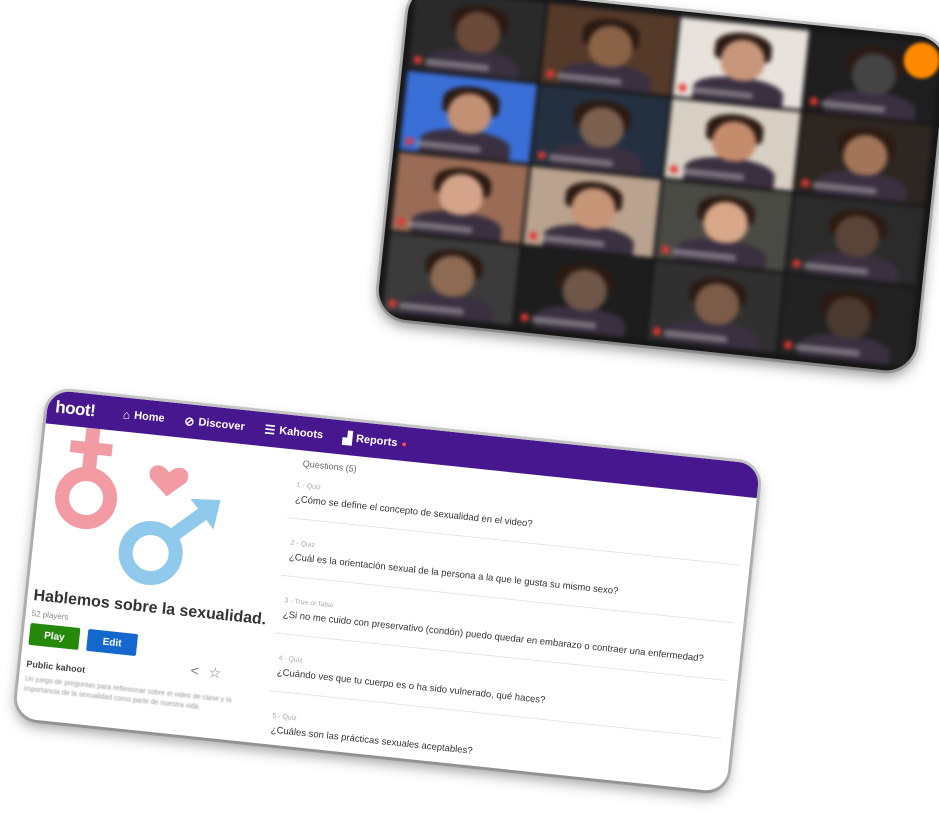 This screenshot has width=939, height=839. Describe the element at coordinates (206, 672) in the screenshot. I see `action-icons: < ☆` at that location.